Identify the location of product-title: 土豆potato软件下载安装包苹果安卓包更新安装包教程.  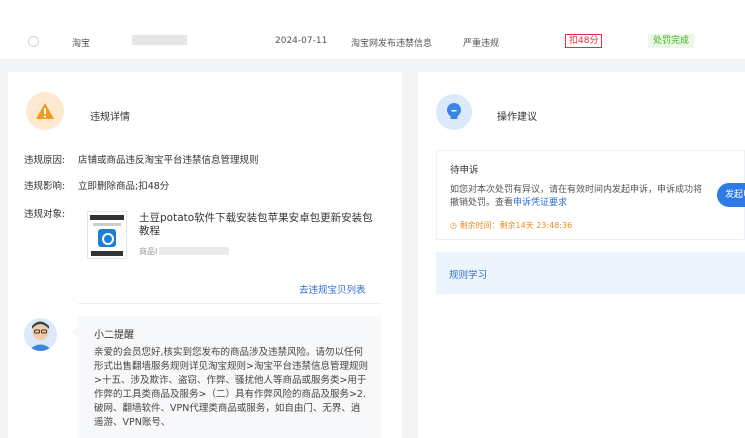
(259, 225).